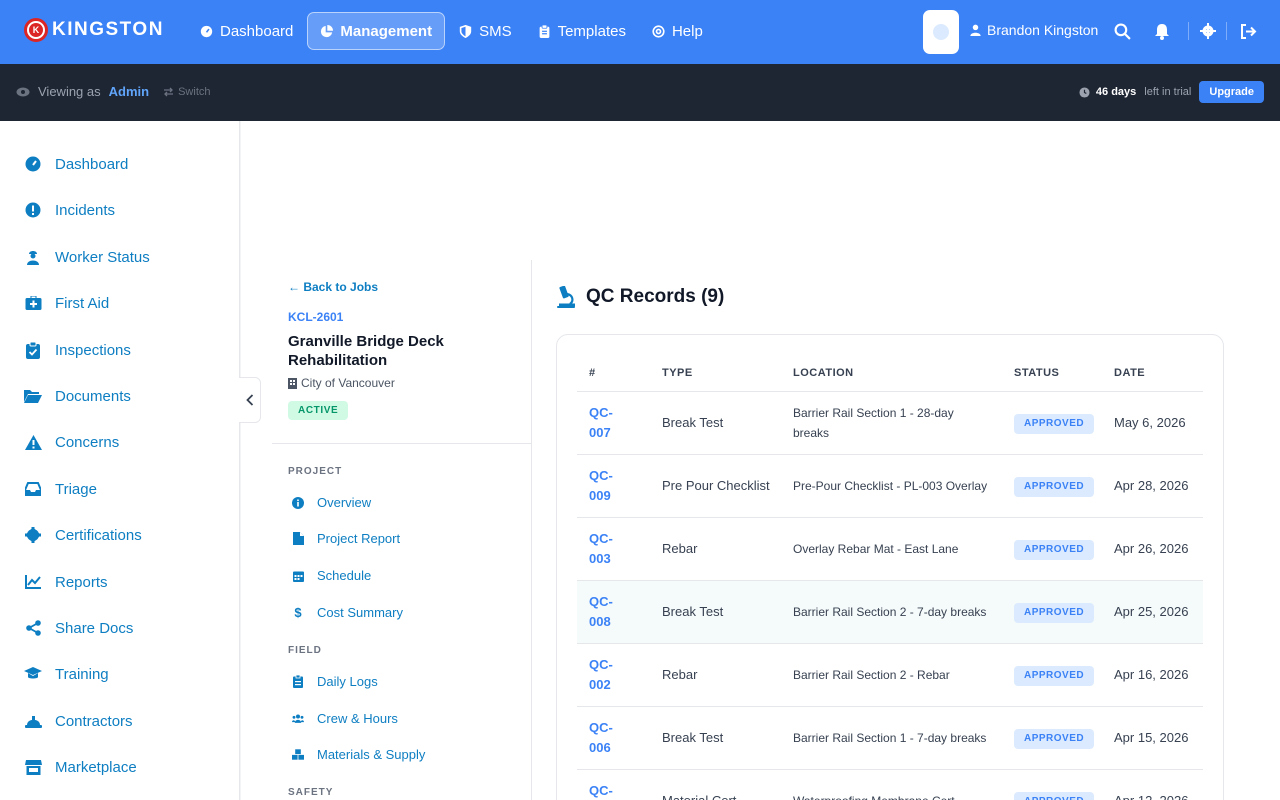  Describe the element at coordinates (609, 612) in the screenshot. I see `qc-id-link: QC-008` at that location.